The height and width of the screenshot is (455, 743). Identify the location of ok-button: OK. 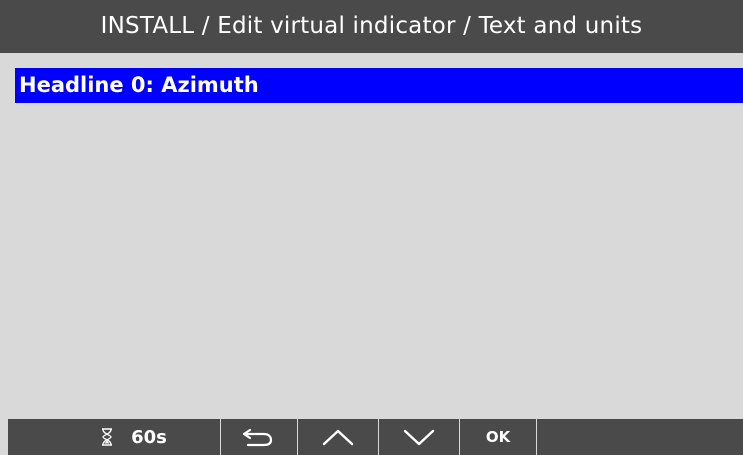
(498, 437).